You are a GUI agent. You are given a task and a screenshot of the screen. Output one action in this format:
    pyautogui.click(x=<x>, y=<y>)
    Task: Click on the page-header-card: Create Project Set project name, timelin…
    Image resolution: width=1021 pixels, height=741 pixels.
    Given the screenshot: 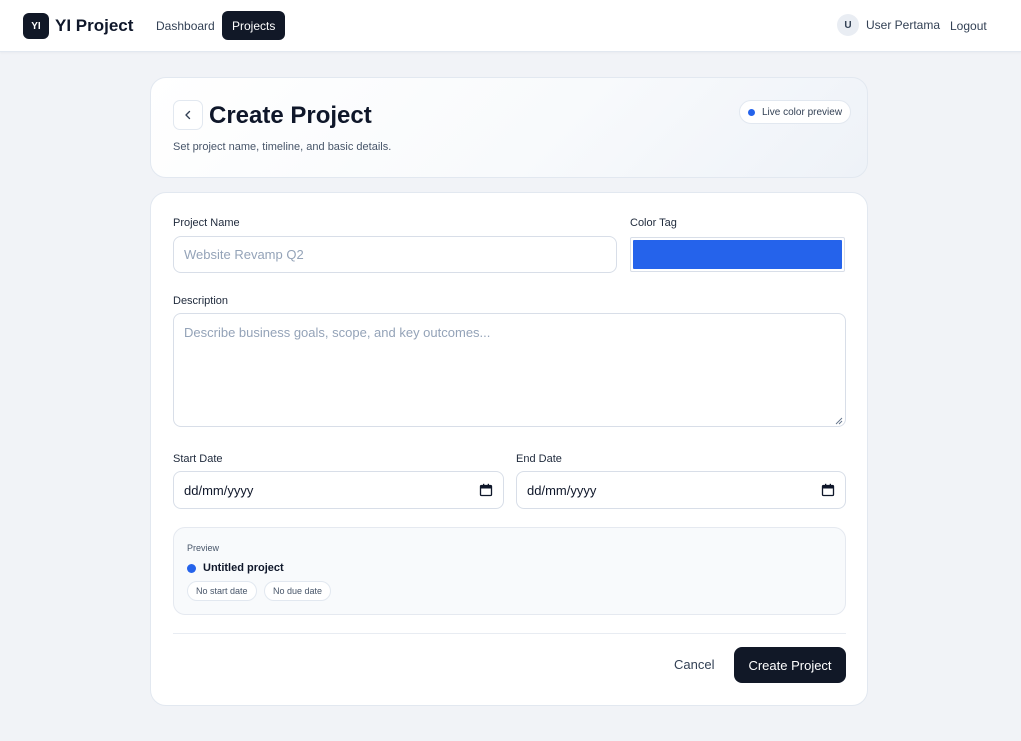 What is the action you would take?
    pyautogui.click(x=509, y=127)
    